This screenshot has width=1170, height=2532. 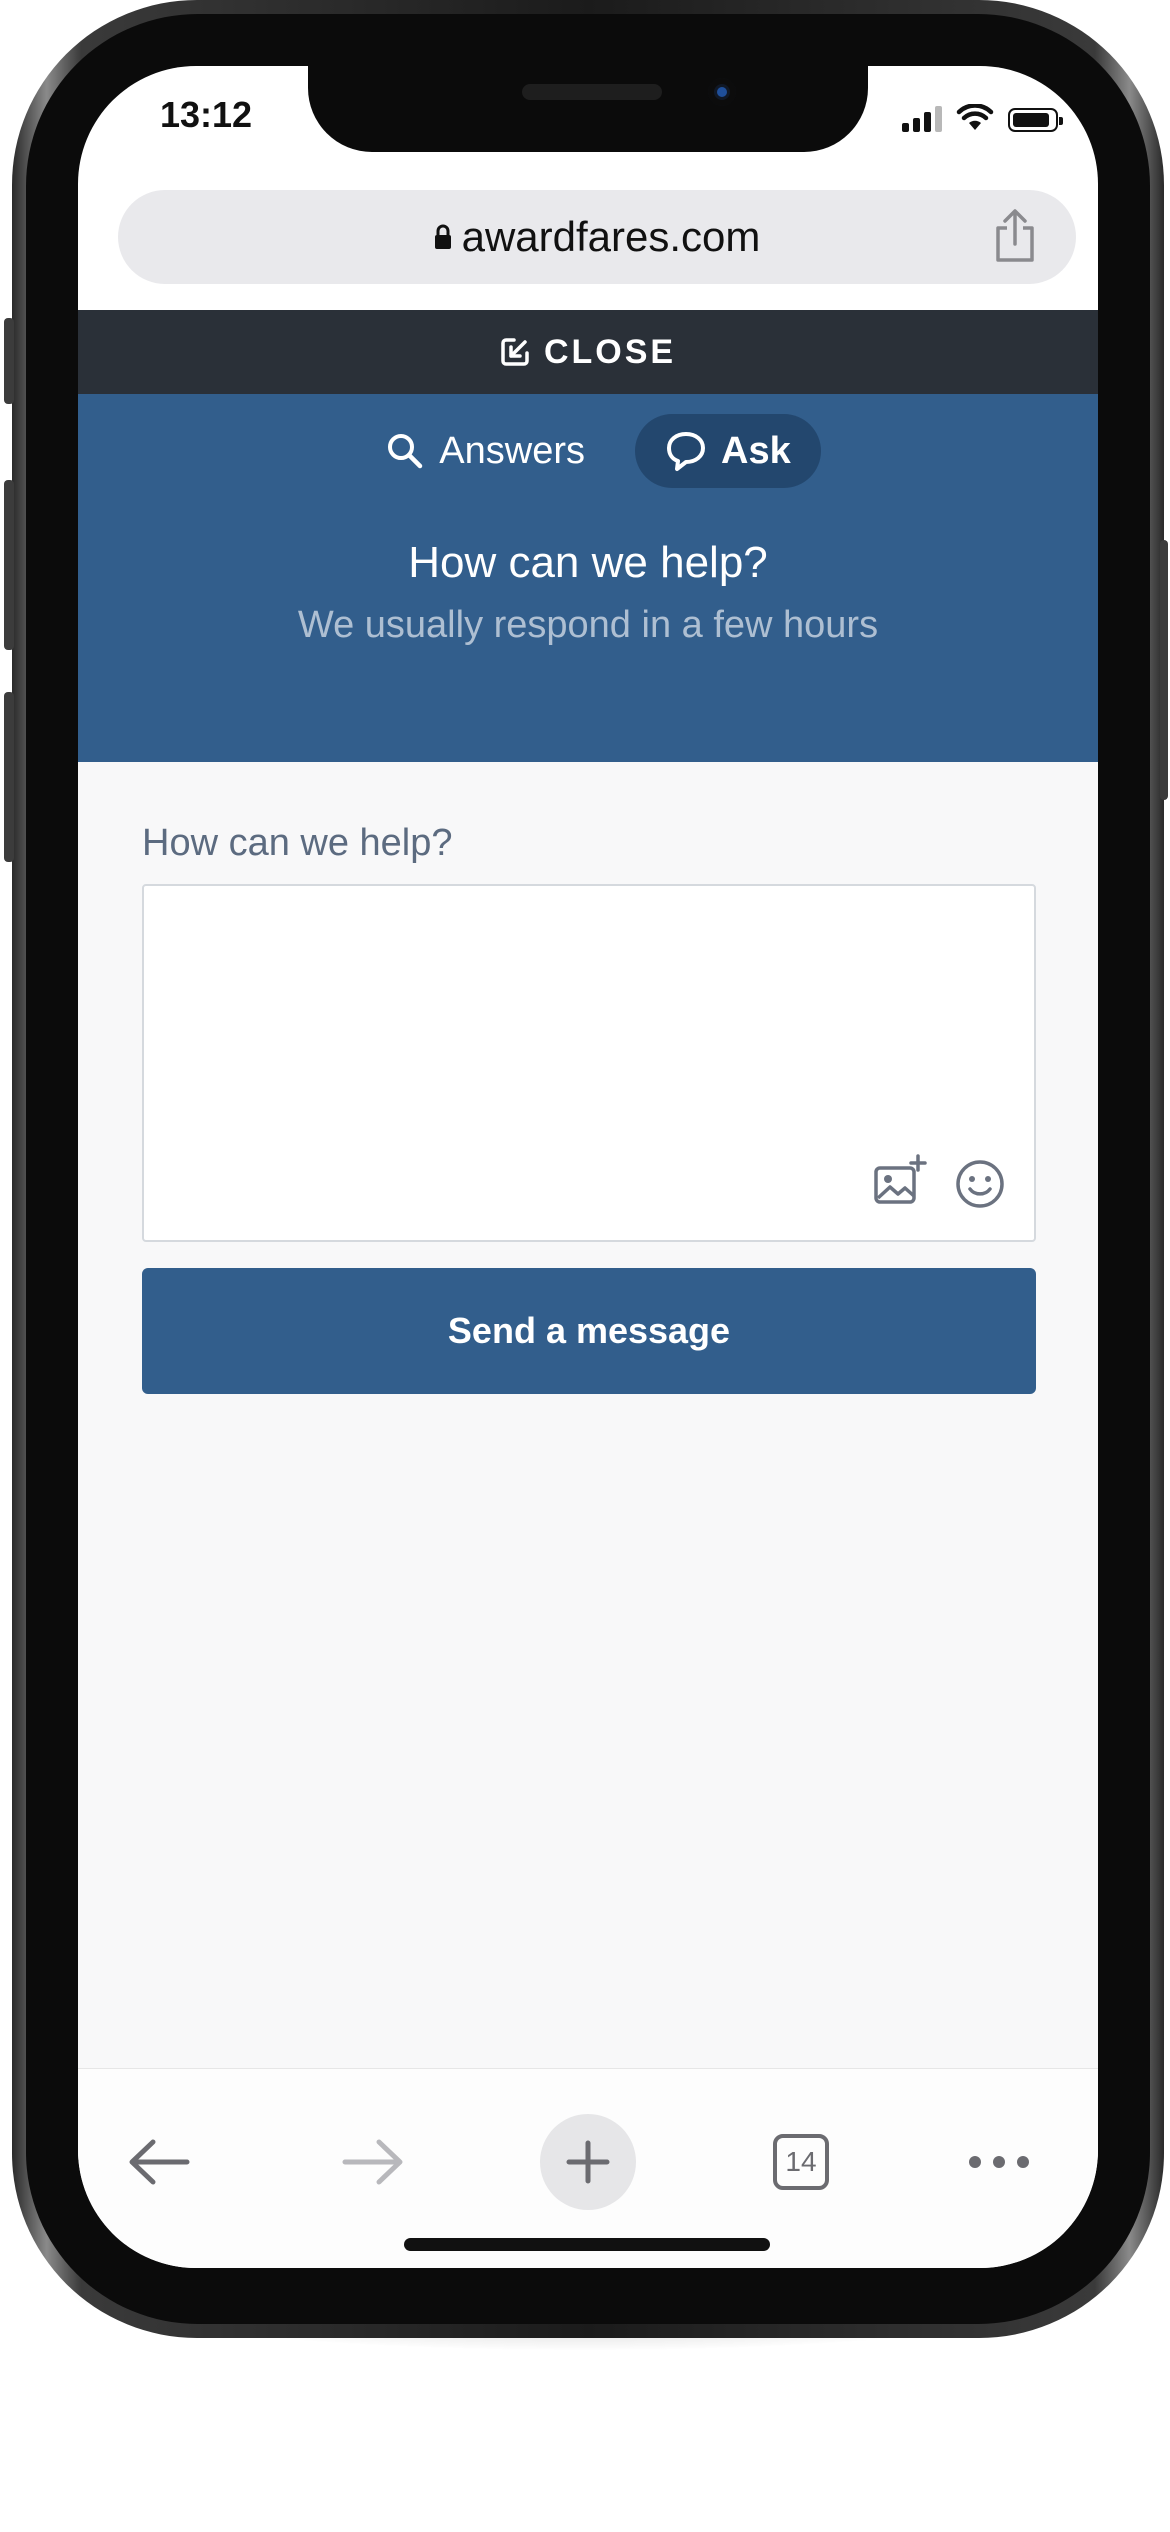 I want to click on forward-arrow-icon, so click(x=372, y=2162).